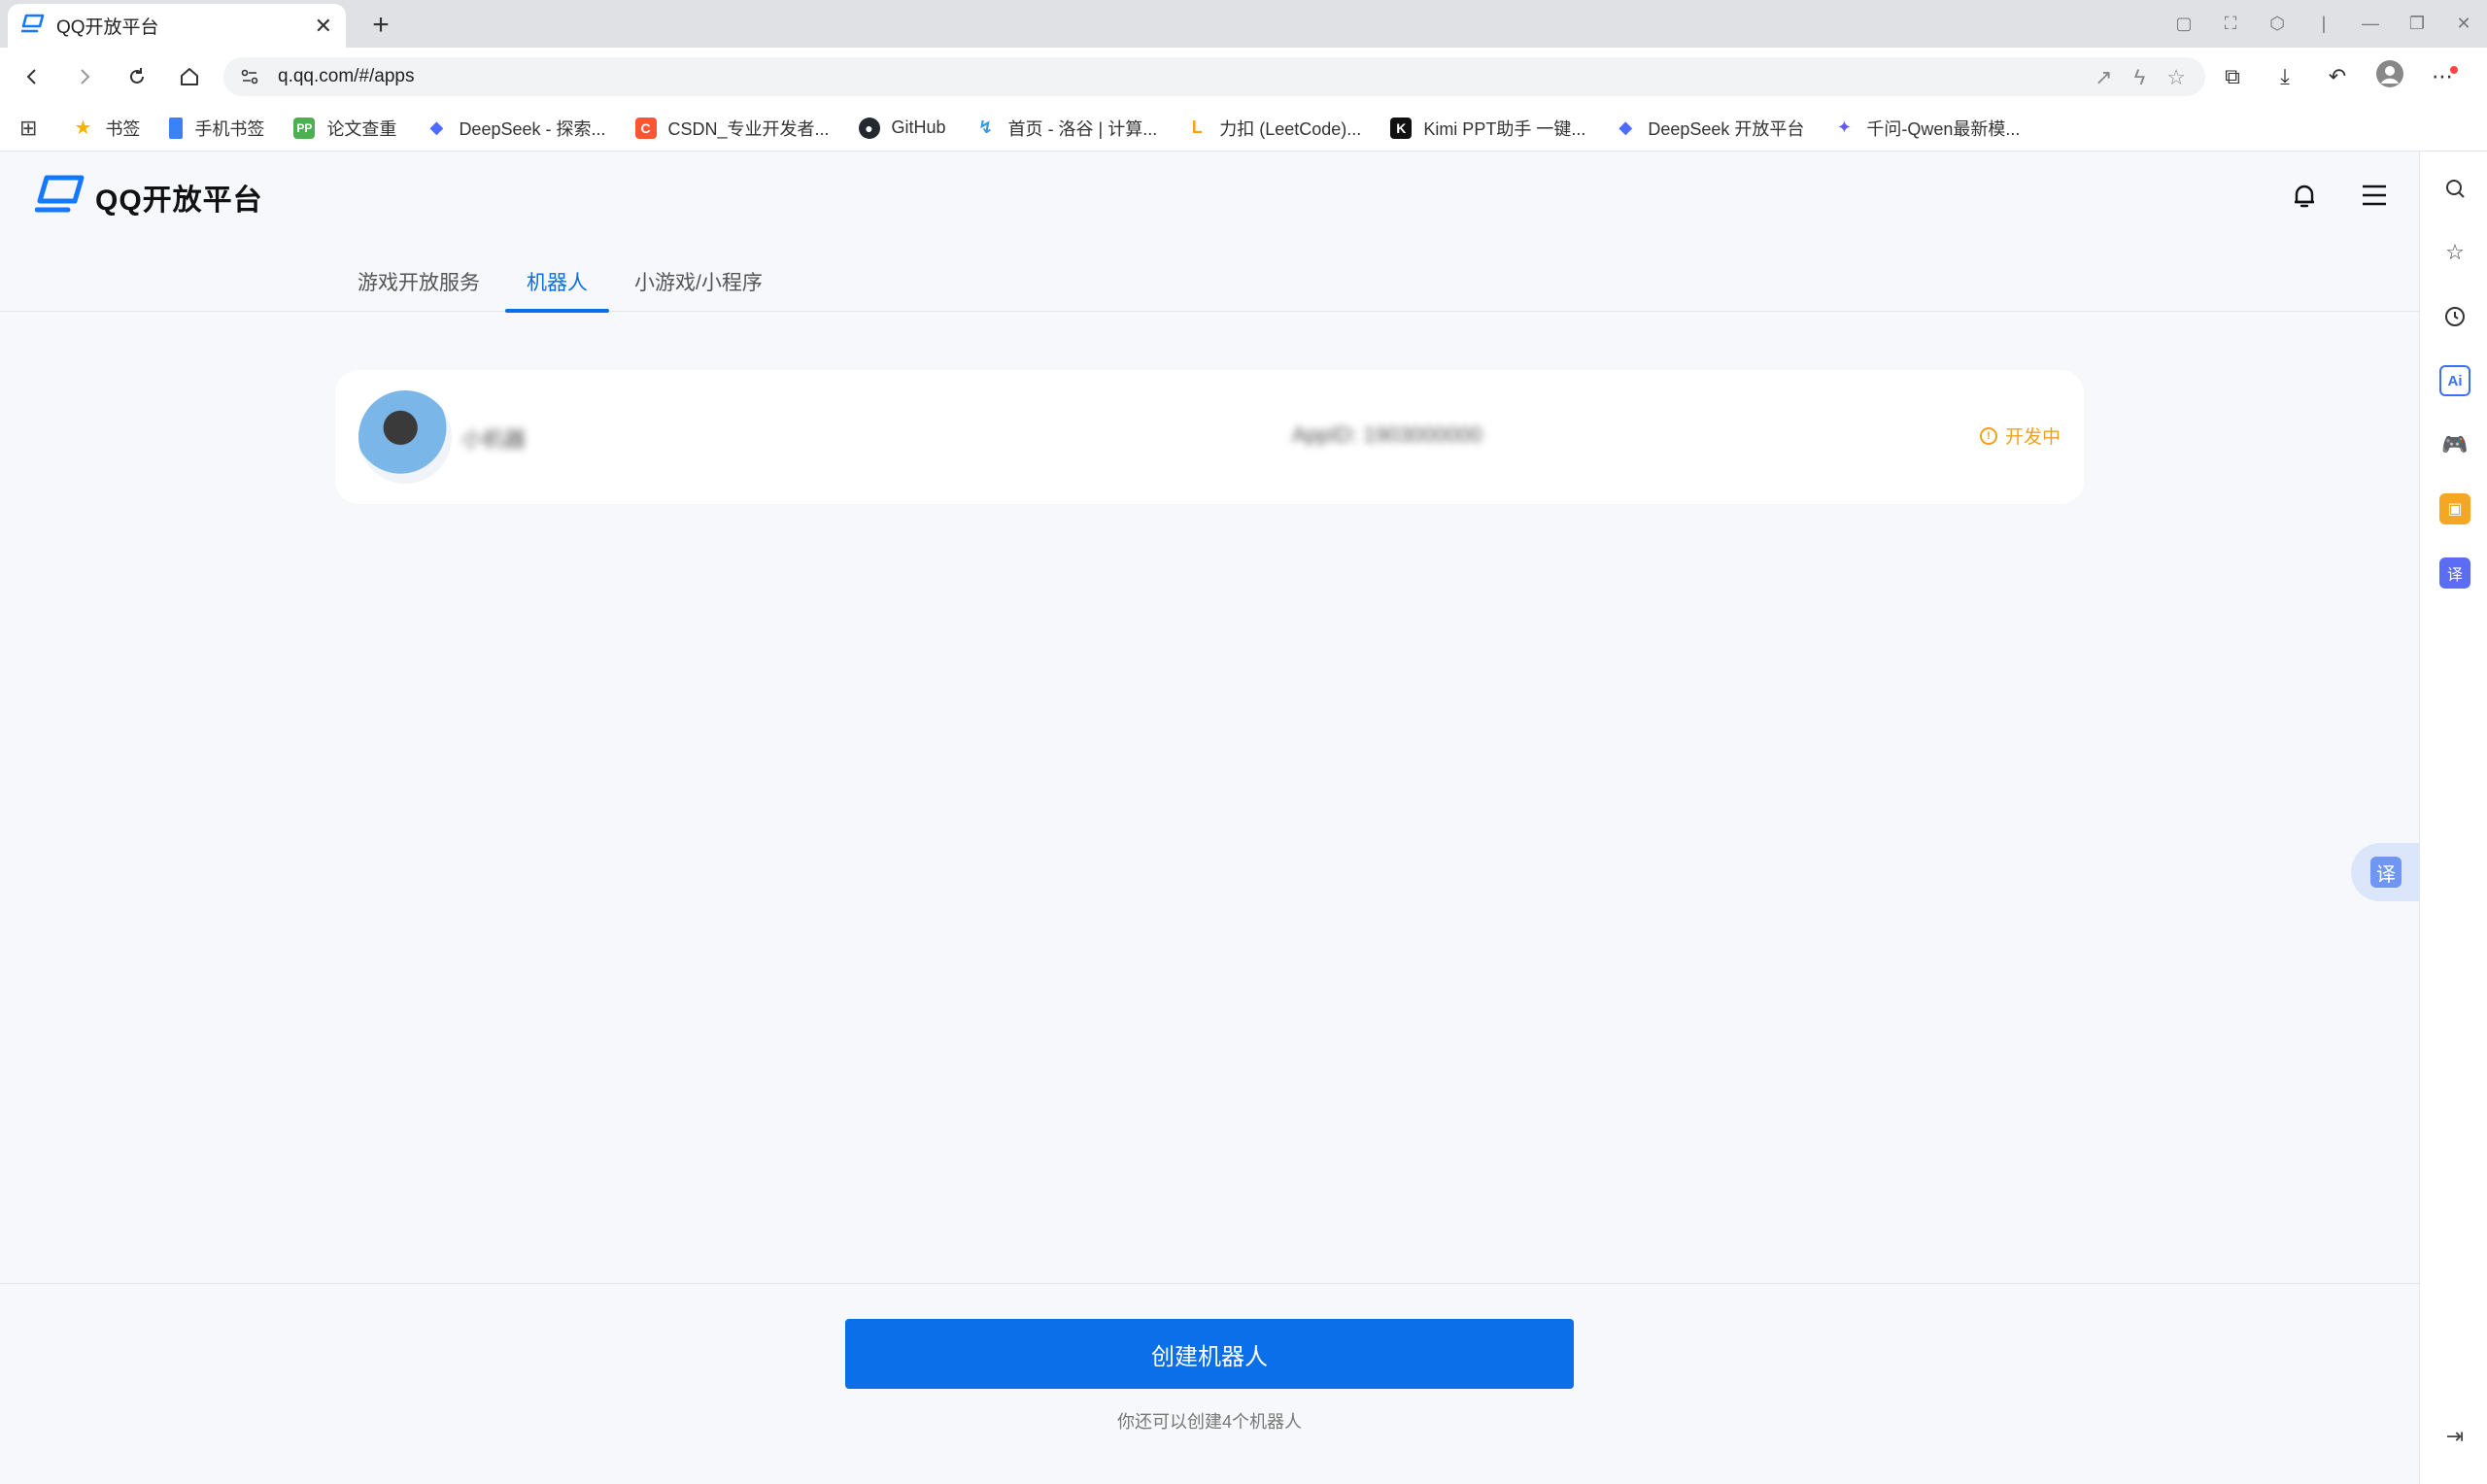  Describe the element at coordinates (869, 128) in the screenshot. I see `github-icon: ●` at that location.